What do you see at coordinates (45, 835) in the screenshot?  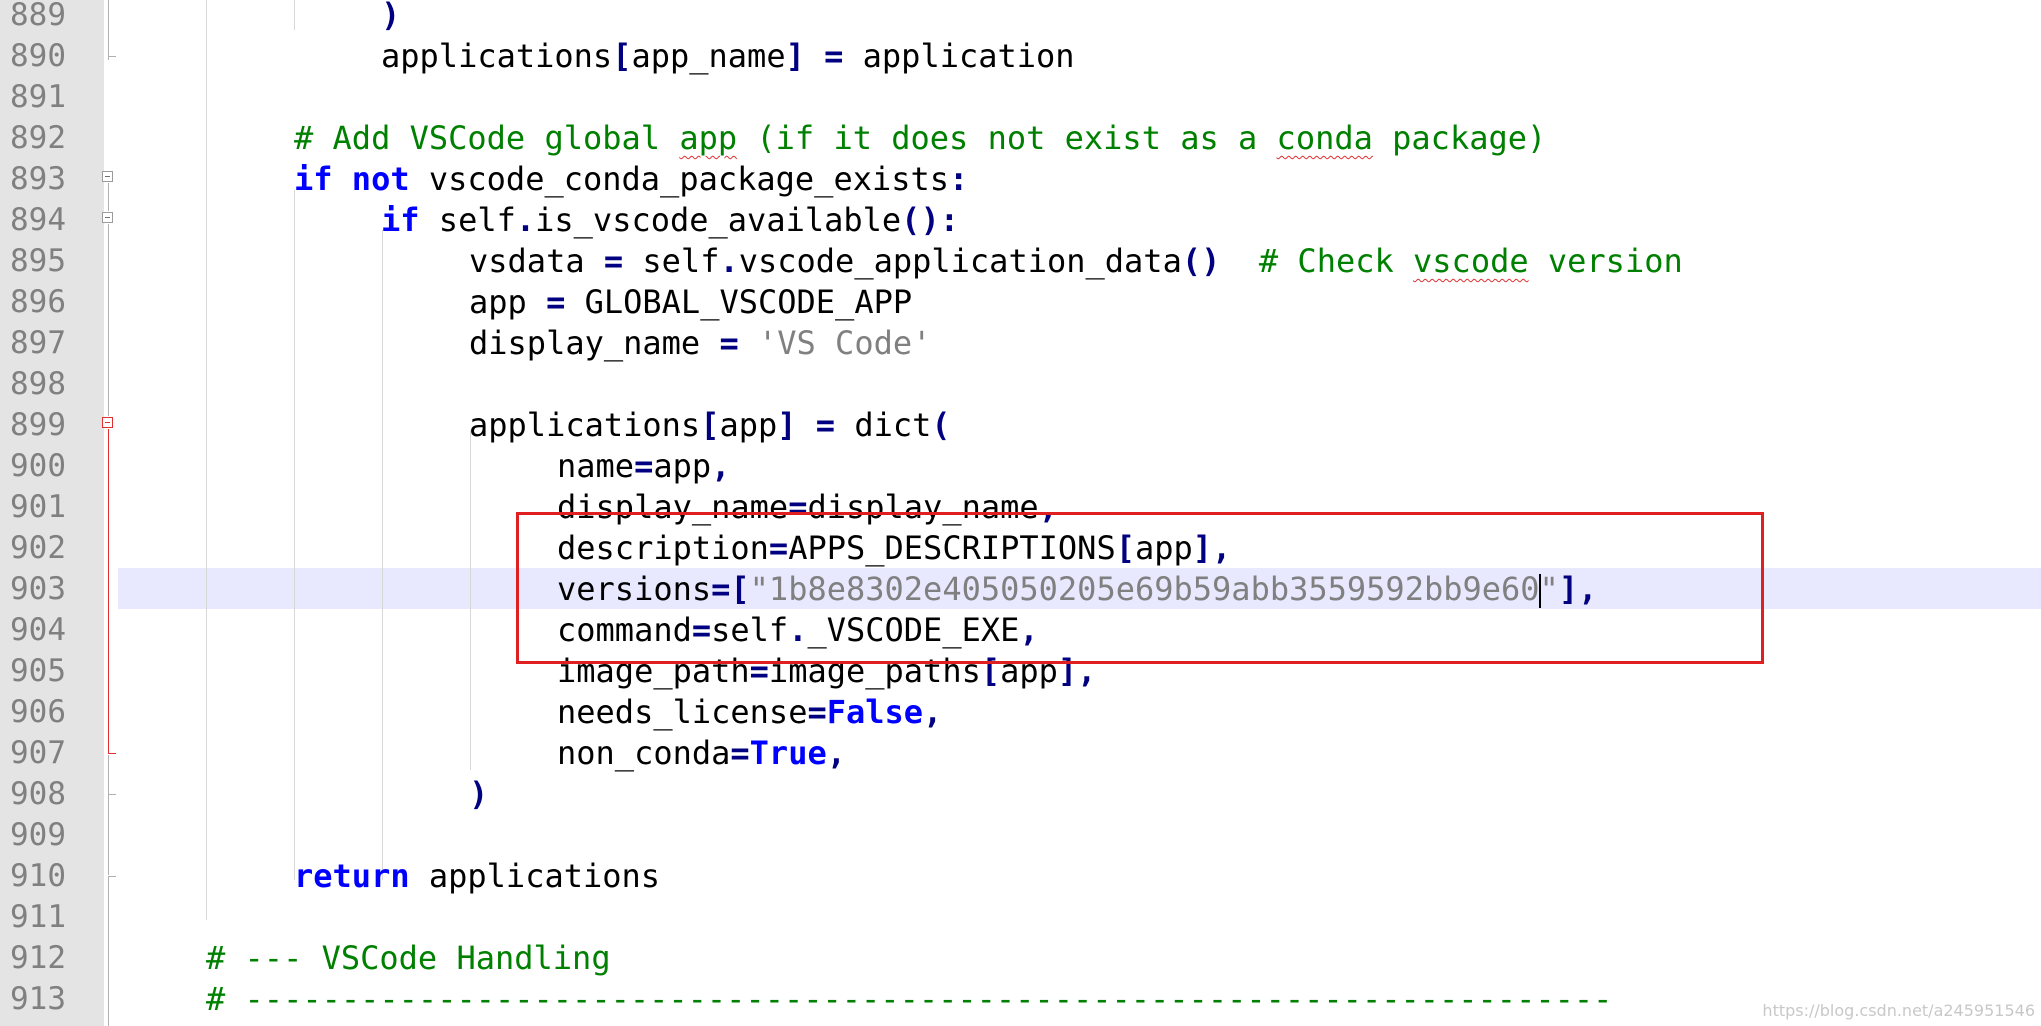 I see `line-number: 909` at bounding box center [45, 835].